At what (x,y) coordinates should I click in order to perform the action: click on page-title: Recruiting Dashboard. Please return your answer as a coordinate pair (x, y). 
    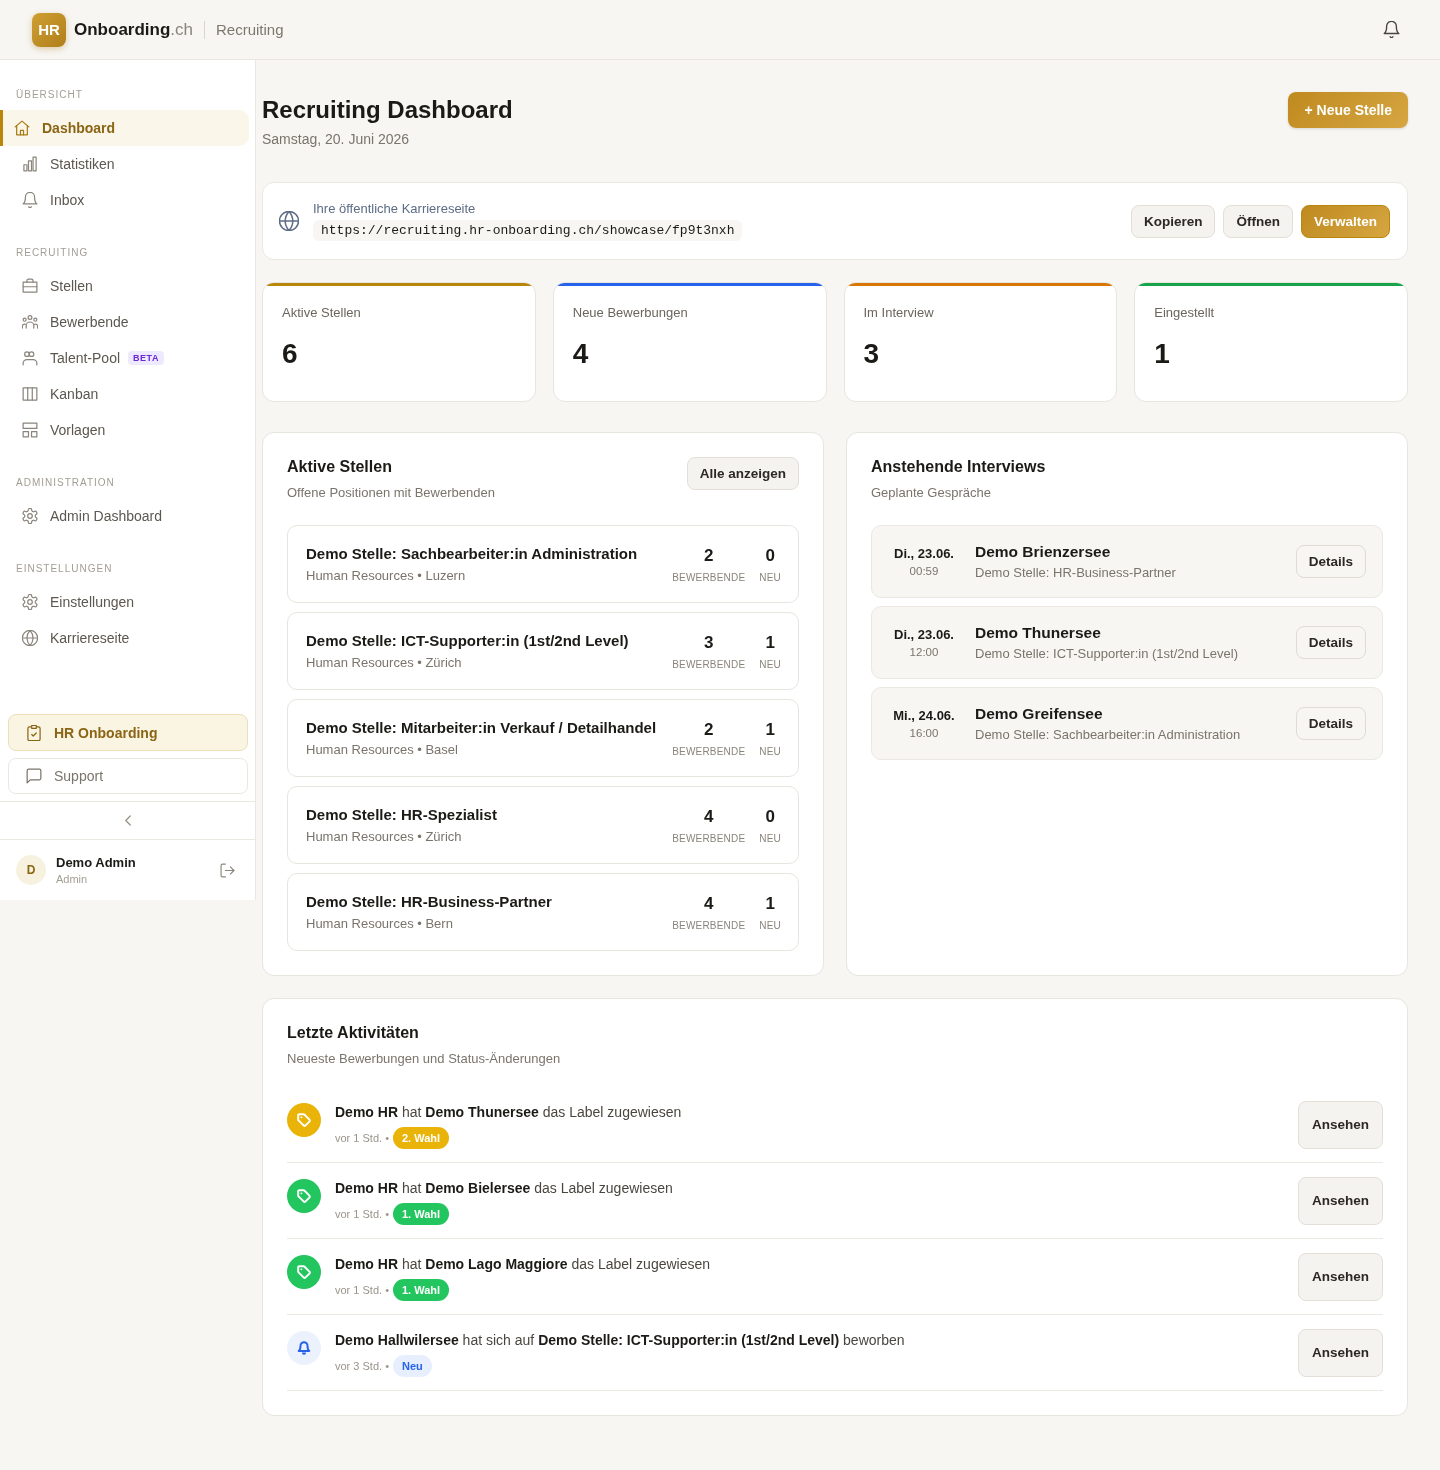
    Looking at the image, I should click on (387, 110).